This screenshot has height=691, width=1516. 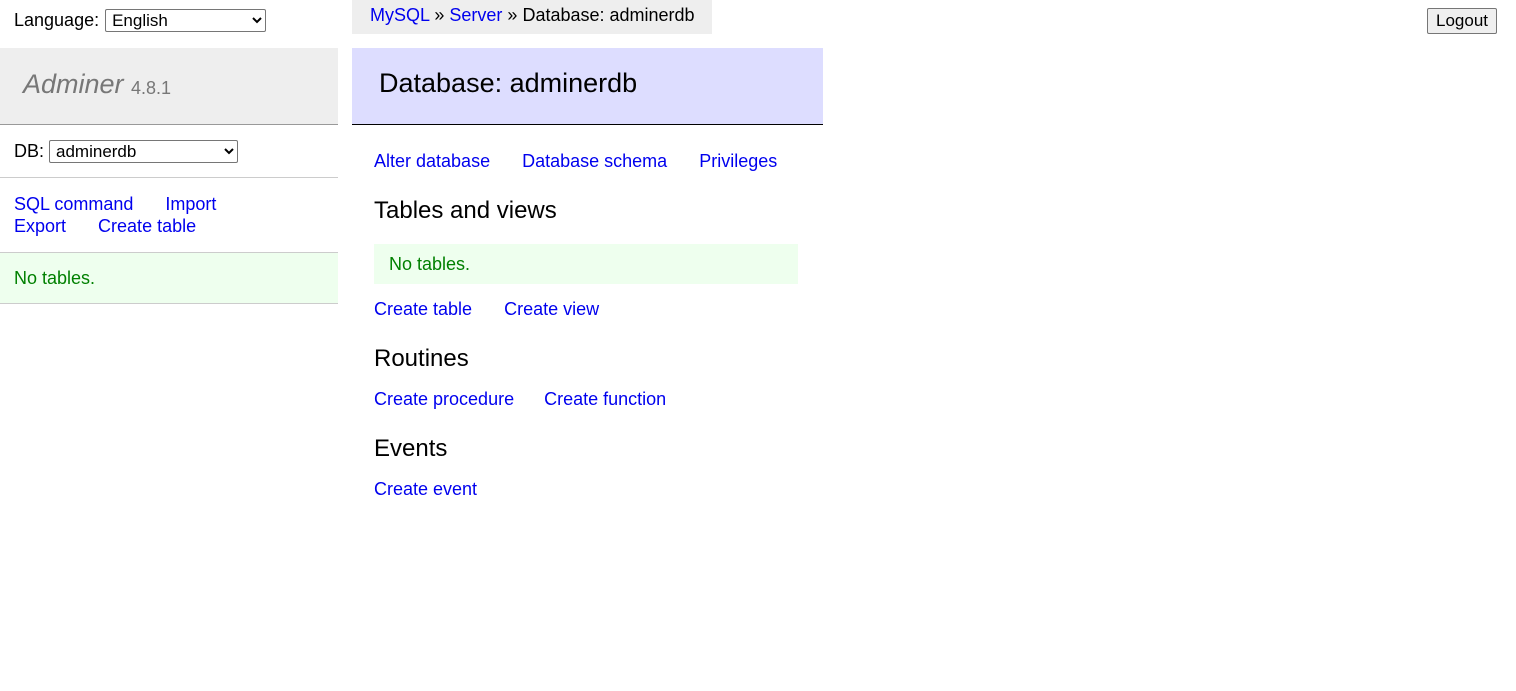 I want to click on sidebar-divider, so click(x=169, y=177).